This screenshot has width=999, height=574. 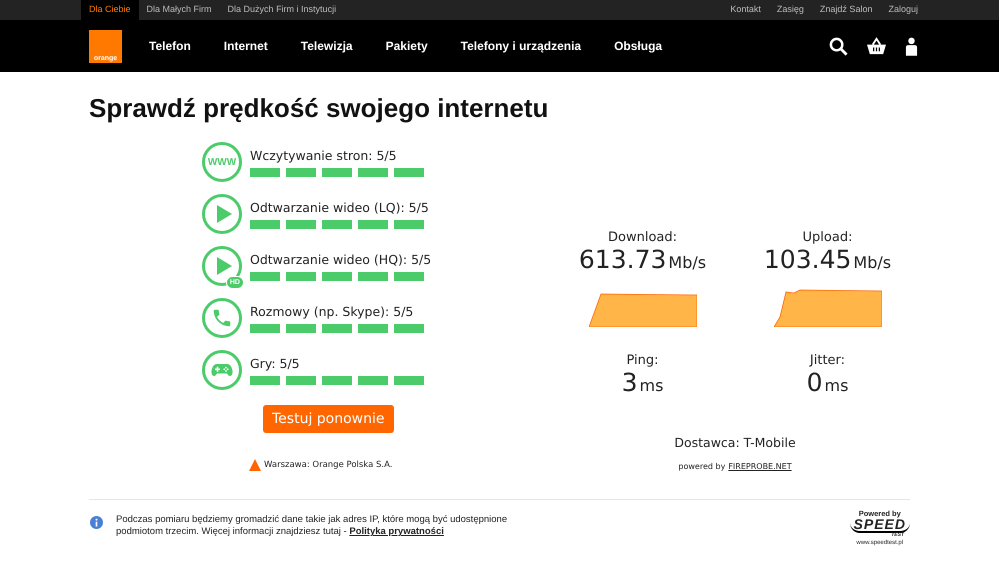 What do you see at coordinates (622, 260) in the screenshot?
I see `result-value: 613.73` at bounding box center [622, 260].